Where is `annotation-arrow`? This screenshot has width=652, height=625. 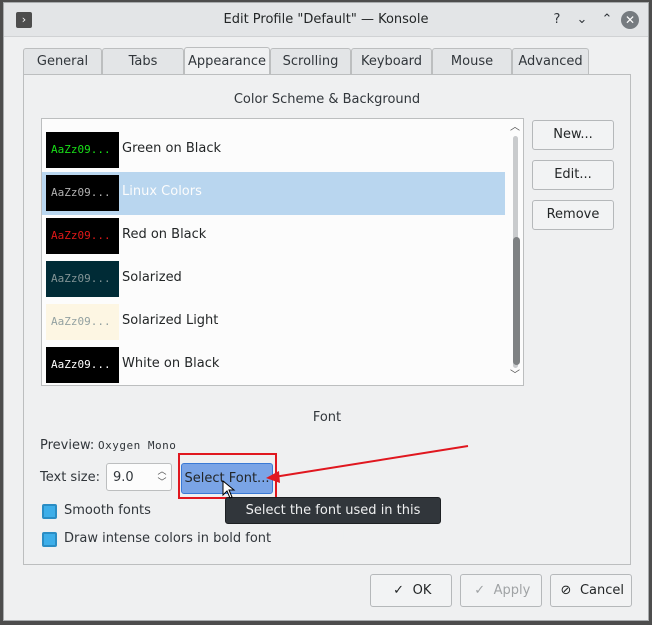
annotation-arrow is located at coordinates (367, 464).